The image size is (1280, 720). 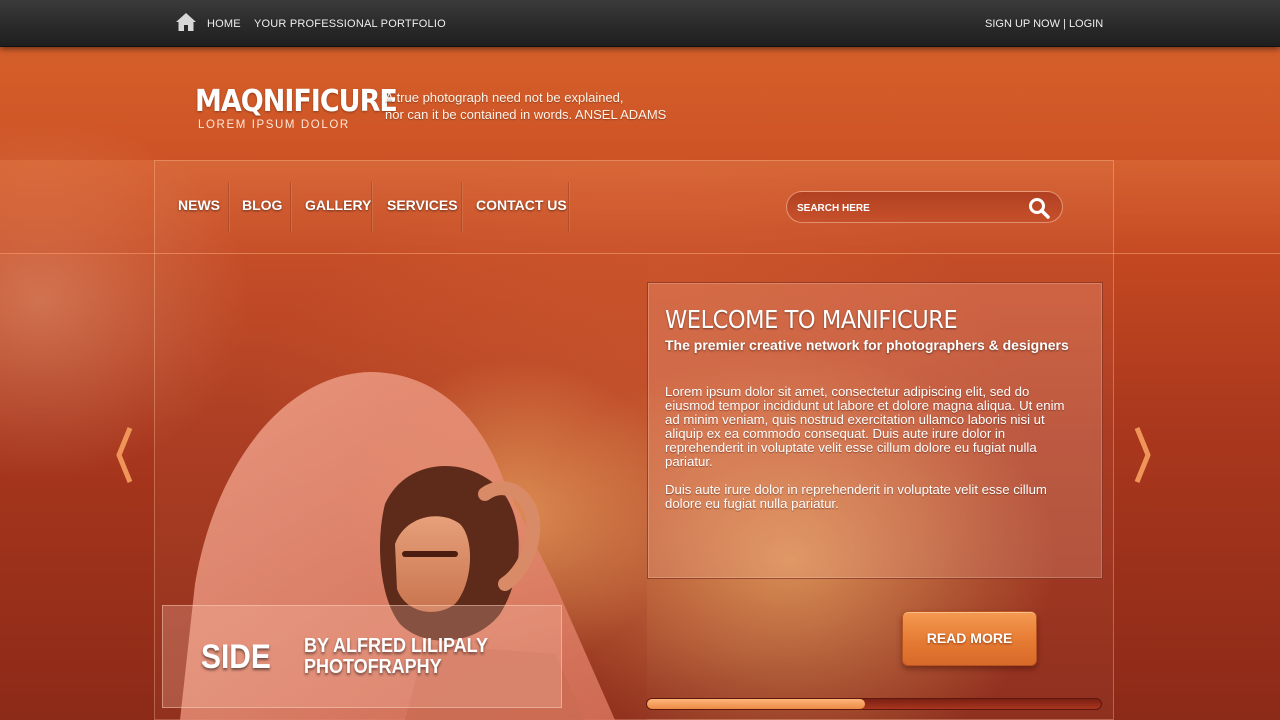 I want to click on caption-credit-line: PHOTOFRAPHY, so click(x=373, y=667).